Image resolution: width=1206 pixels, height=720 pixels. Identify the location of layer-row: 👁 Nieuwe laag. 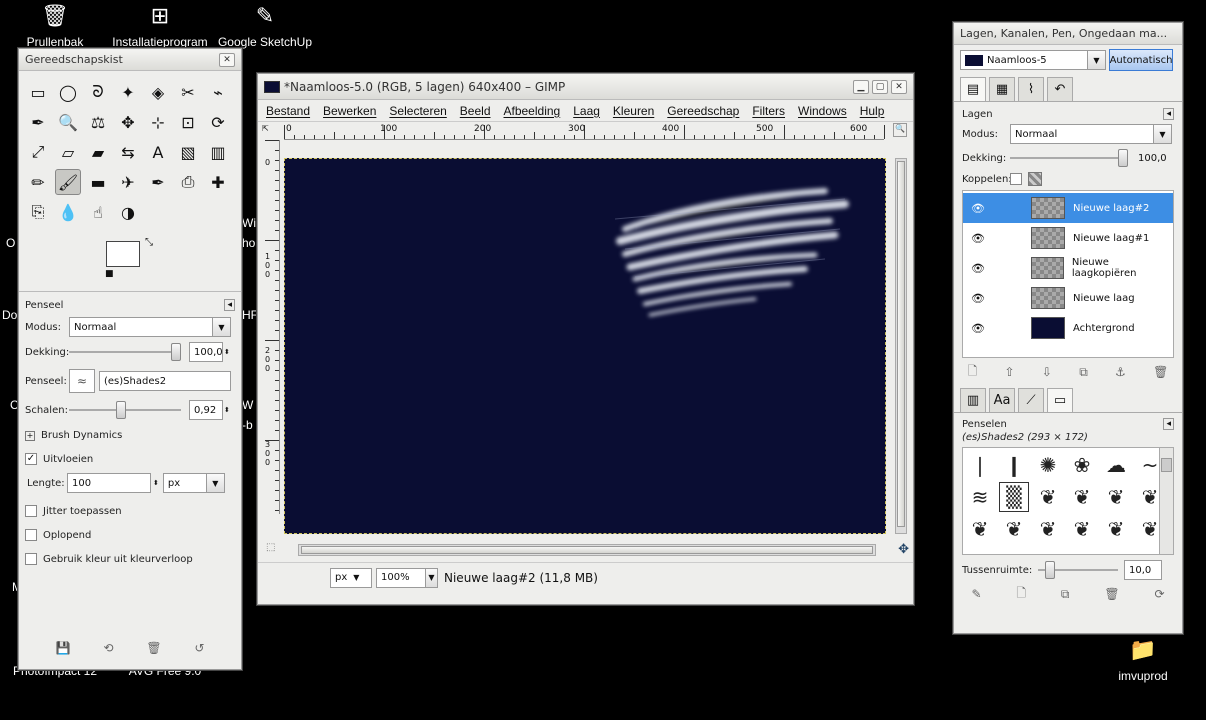
(1068, 298).